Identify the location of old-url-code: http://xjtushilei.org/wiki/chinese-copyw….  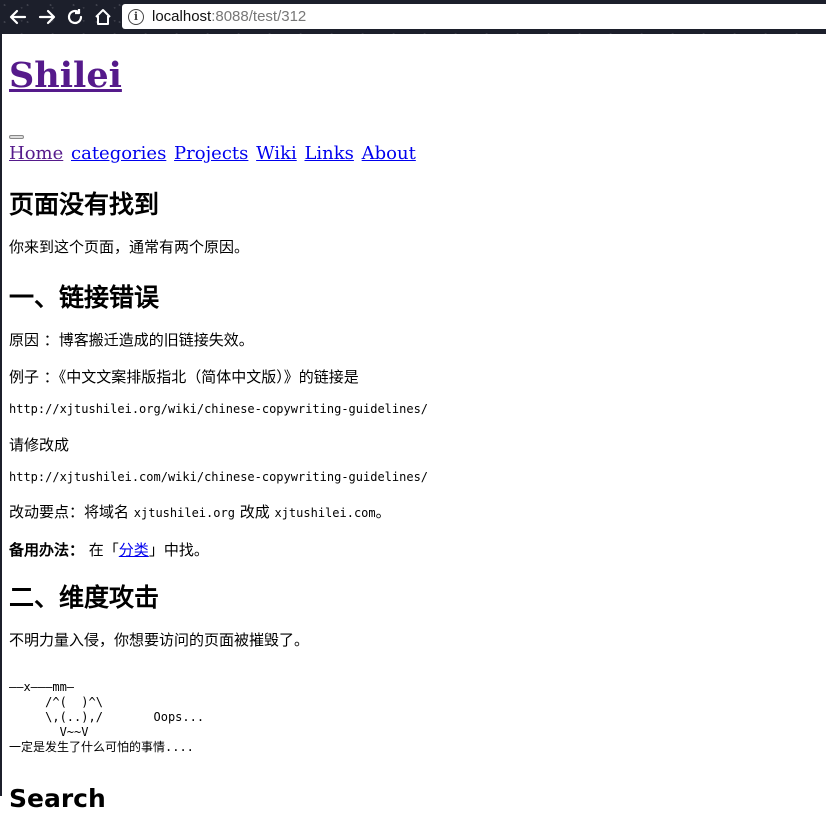
(219, 409).